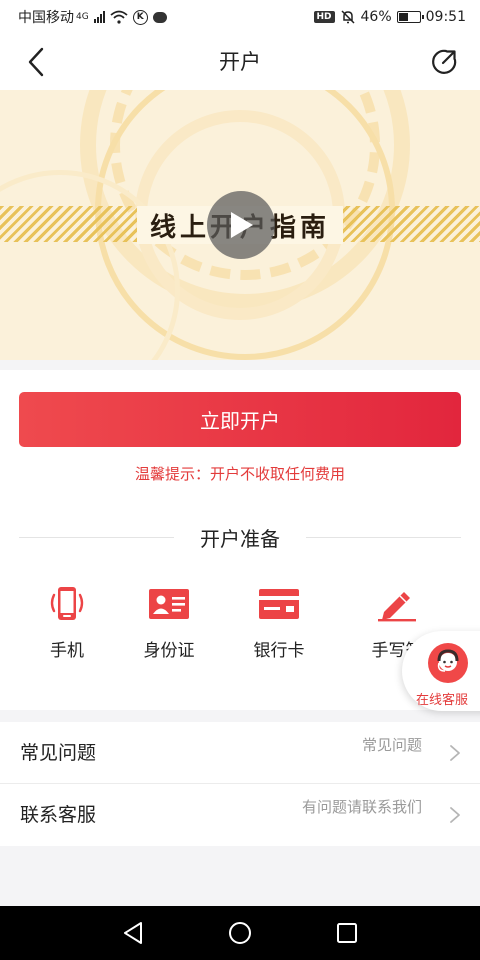 The image size is (480, 960). I want to click on list-item-title: 联系客服, so click(58, 815).